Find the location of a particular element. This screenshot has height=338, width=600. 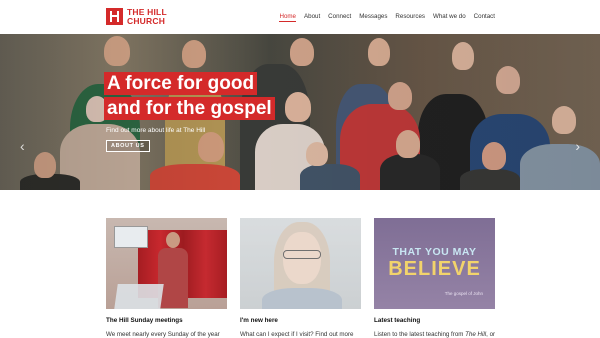

site-logo: THE HILL CHURCH is located at coordinates (136, 16).